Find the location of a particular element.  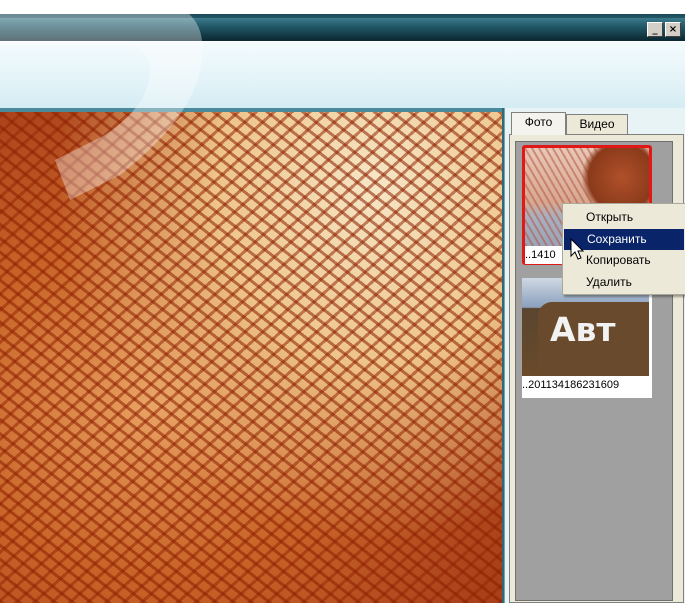

tab-photo: Фото is located at coordinates (538, 123).